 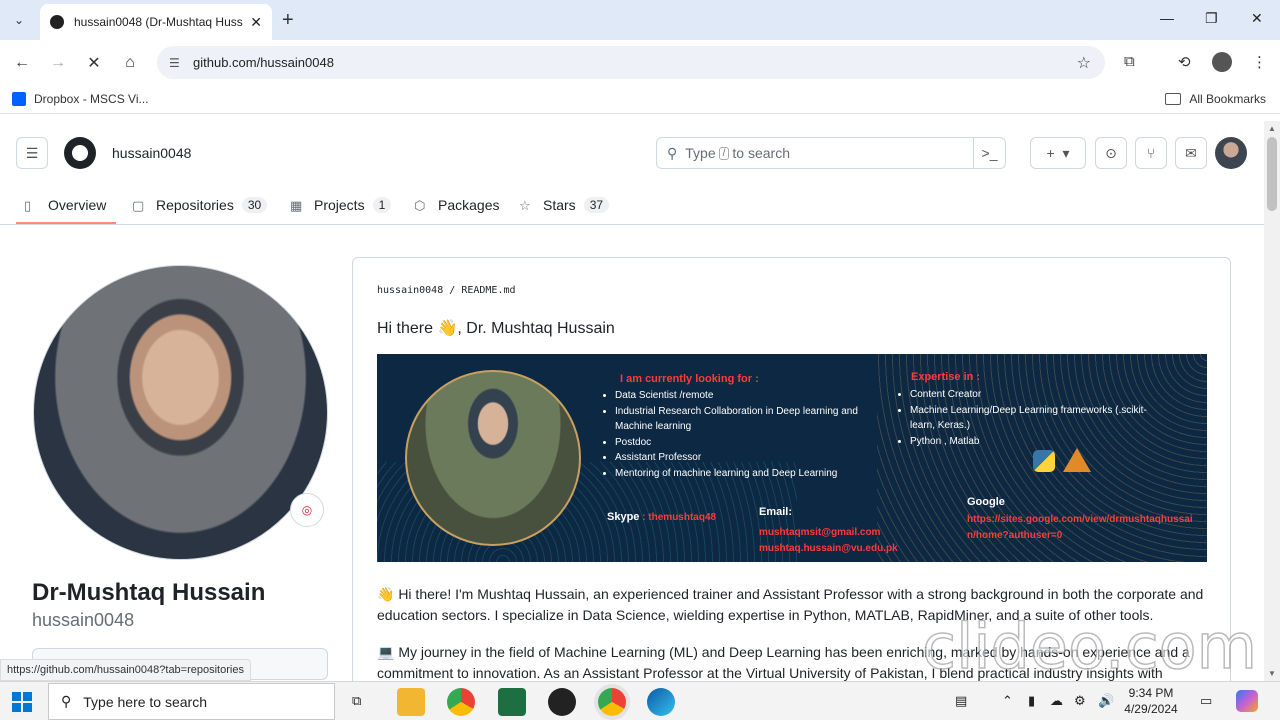 I want to click on address-bar: ☰ github.com/hussain0048 ☆, so click(x=631, y=62).